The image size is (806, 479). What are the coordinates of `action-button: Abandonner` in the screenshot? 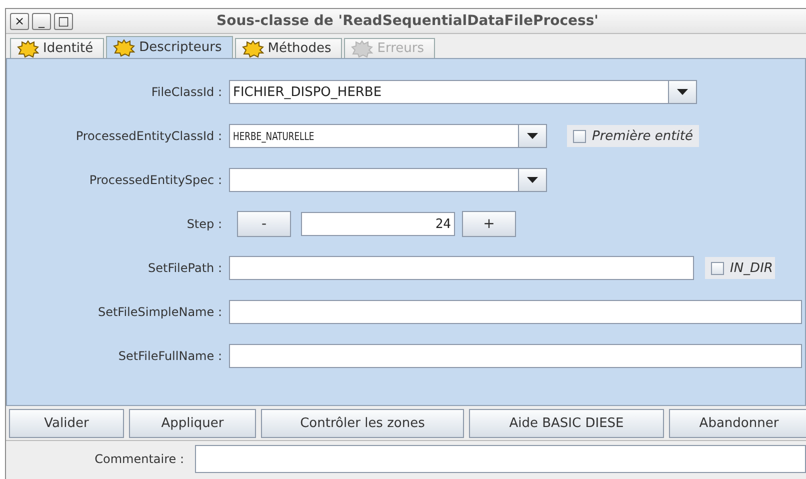 It's located at (737, 423).